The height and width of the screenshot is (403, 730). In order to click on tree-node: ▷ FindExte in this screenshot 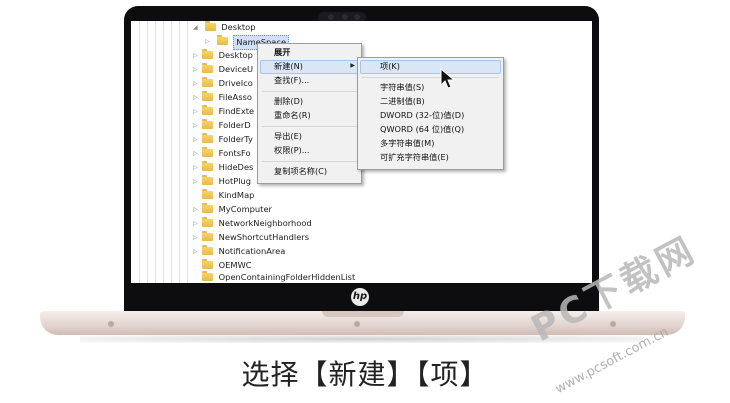, I will do `click(223, 111)`.